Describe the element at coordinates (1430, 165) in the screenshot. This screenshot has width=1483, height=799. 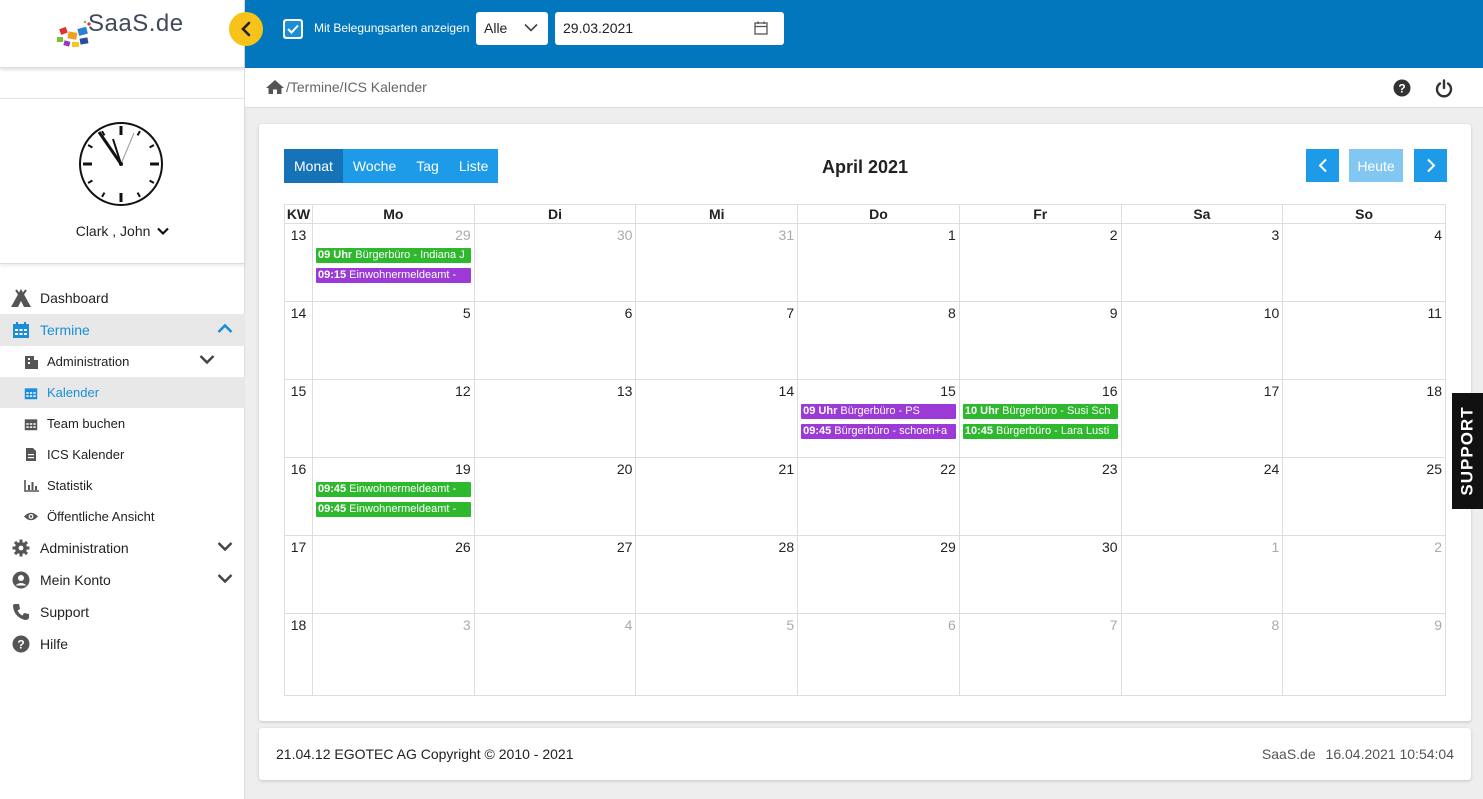
I see `next-month-button` at that location.